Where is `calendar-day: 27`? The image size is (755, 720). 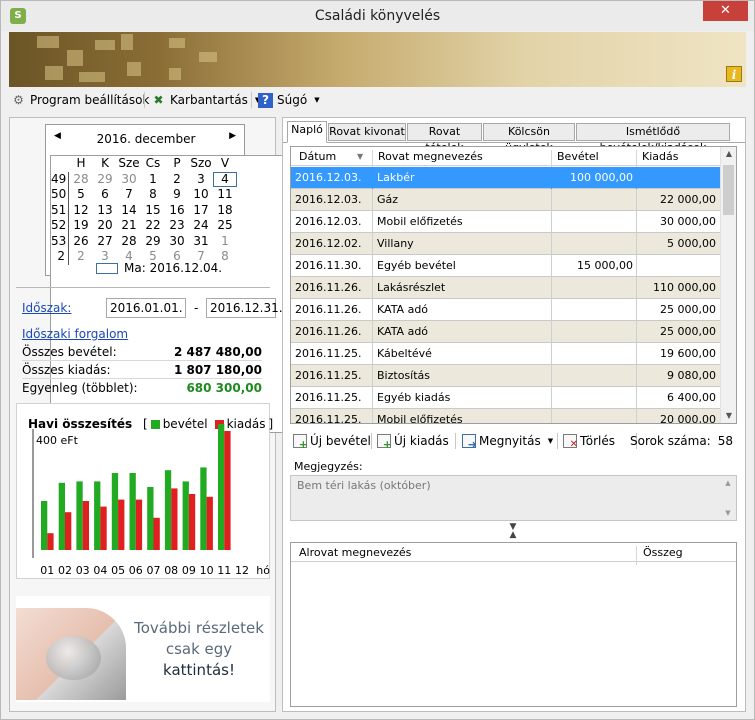
calendar-day: 27 is located at coordinates (105, 242).